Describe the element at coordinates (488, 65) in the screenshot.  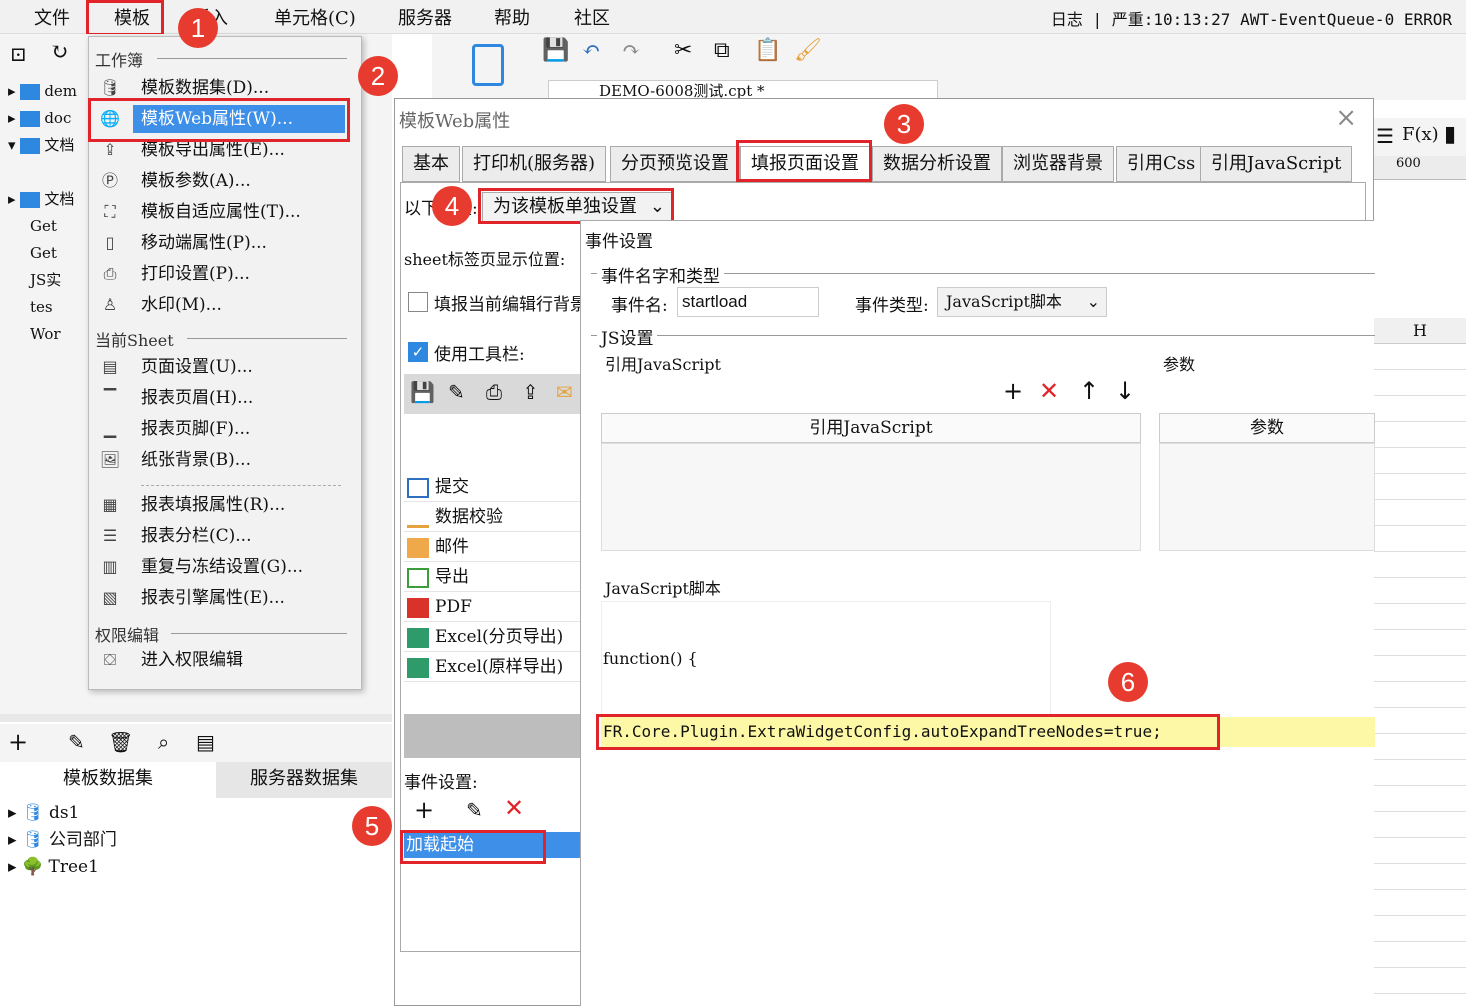
I see `template-icon` at that location.